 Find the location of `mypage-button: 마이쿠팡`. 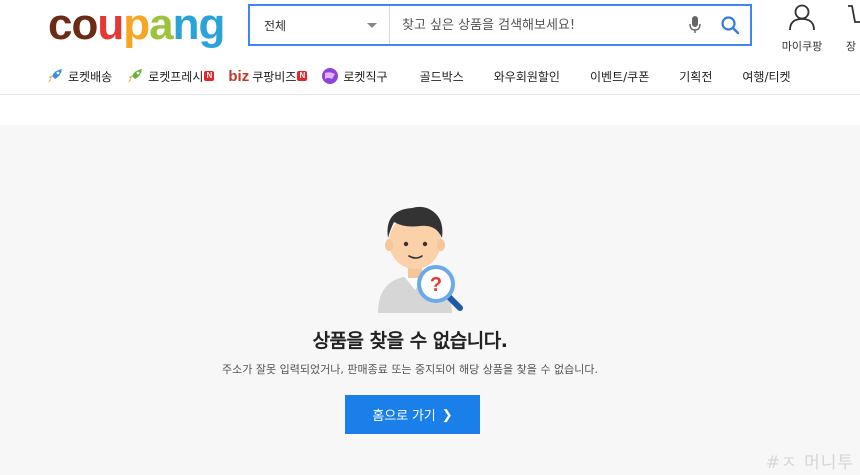

mypage-button: 마이쿠팡 is located at coordinates (802, 28).